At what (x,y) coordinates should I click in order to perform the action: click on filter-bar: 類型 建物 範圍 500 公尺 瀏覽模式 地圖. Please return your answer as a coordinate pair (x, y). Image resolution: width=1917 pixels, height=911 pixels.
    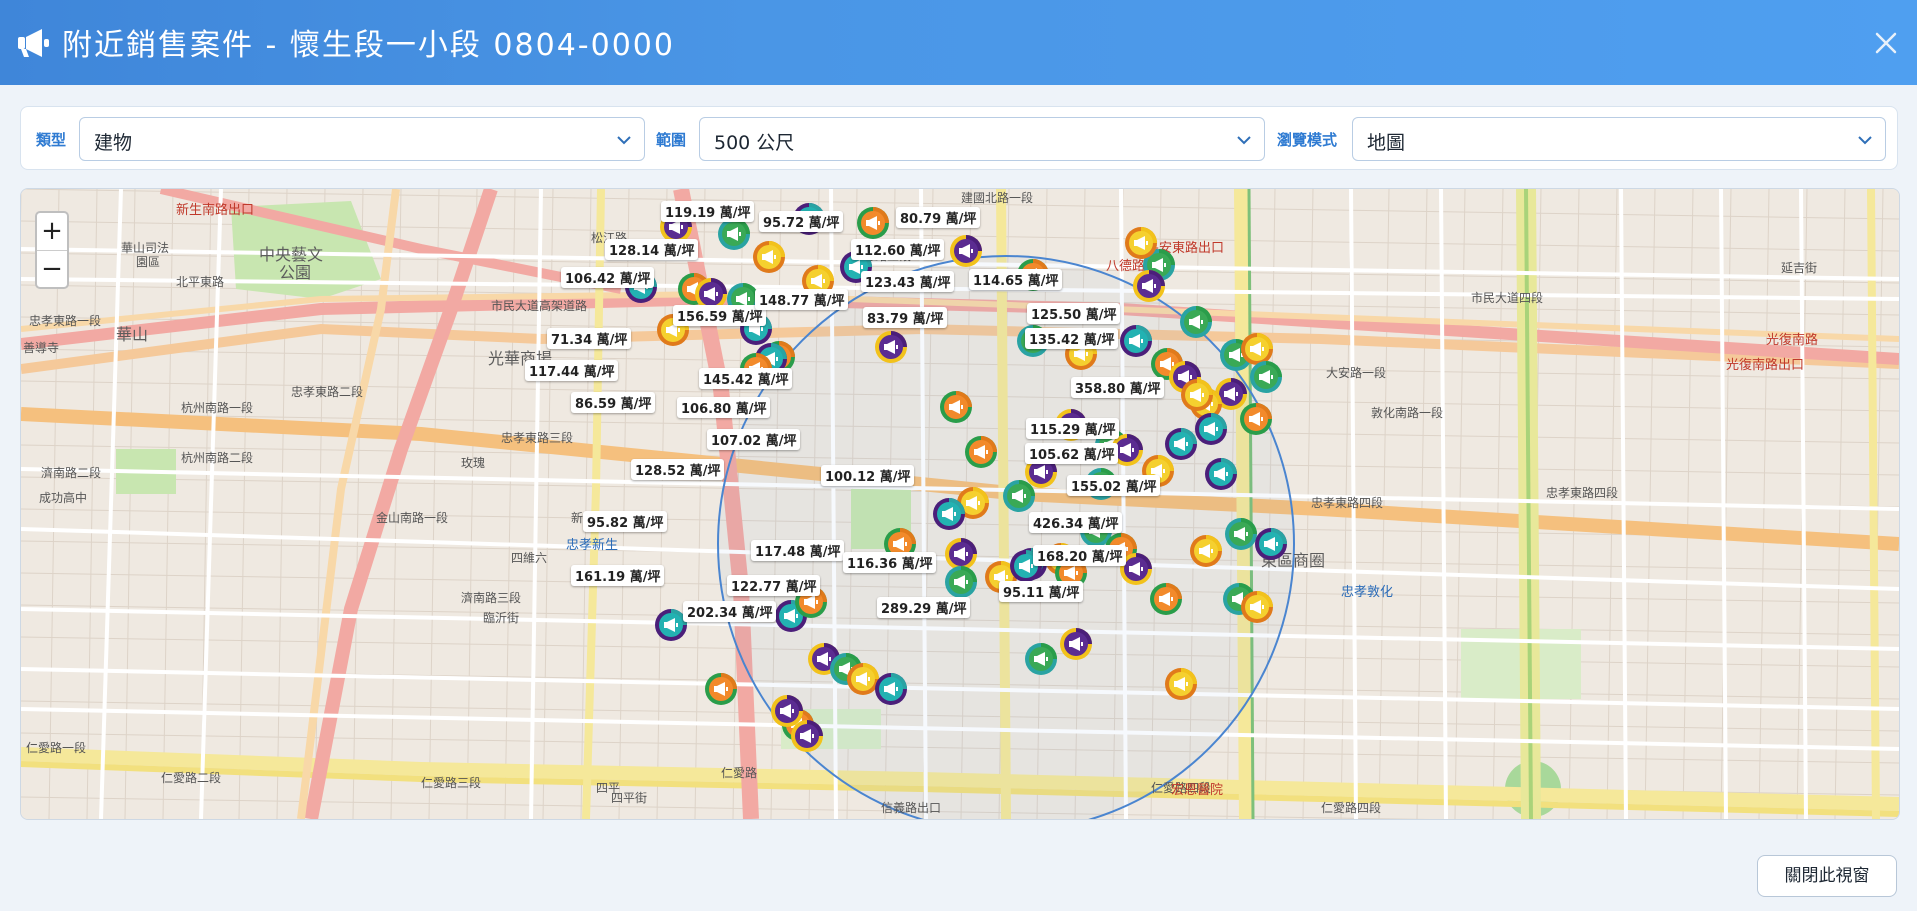
    Looking at the image, I should click on (959, 138).